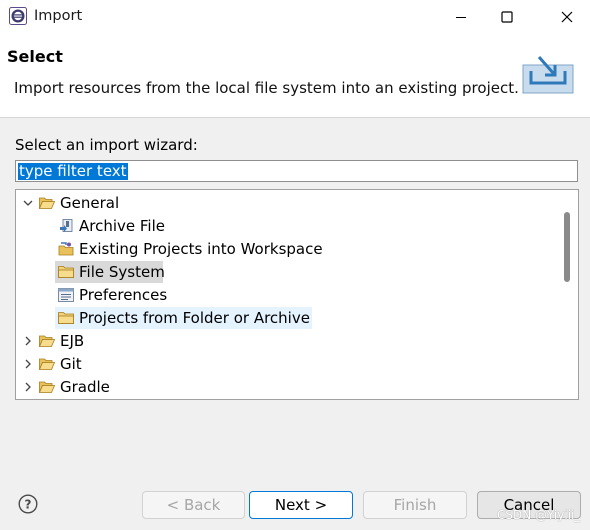 The image size is (590, 530). What do you see at coordinates (296, 171) in the screenshot?
I see `filter-input: type filter text` at bounding box center [296, 171].